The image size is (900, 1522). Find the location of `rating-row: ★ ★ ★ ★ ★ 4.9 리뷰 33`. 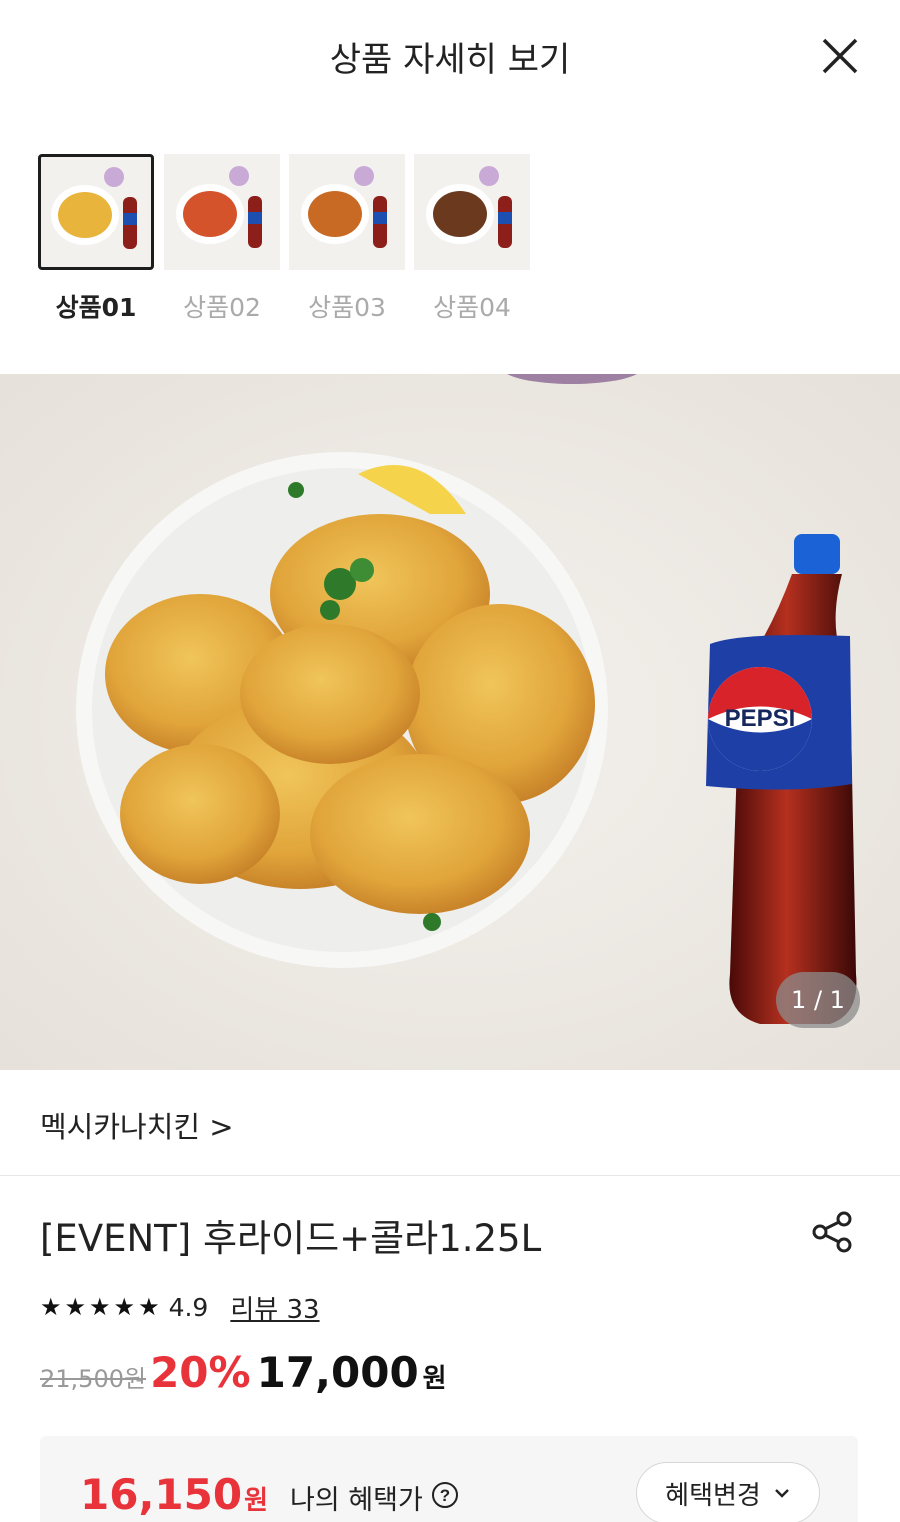

rating-row: ★ ★ ★ ★ ★ 4.9 리뷰 33 is located at coordinates (180, 1307).